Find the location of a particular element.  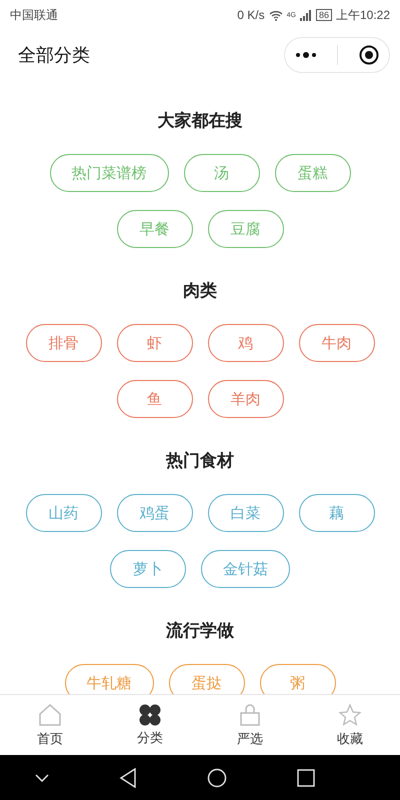

tag-chip: 鱼 is located at coordinates (154, 399).